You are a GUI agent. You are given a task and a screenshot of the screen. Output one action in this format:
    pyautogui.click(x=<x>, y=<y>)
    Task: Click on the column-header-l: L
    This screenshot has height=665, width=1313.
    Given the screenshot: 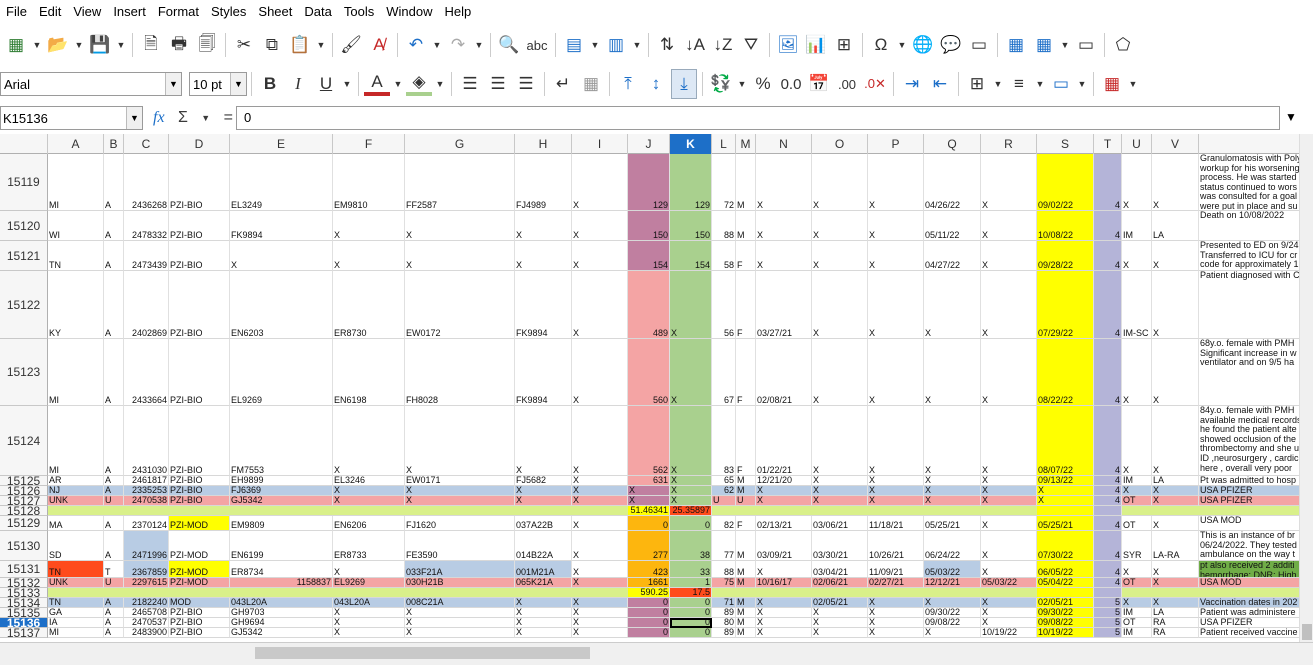 What is the action you would take?
    pyautogui.click(x=724, y=144)
    